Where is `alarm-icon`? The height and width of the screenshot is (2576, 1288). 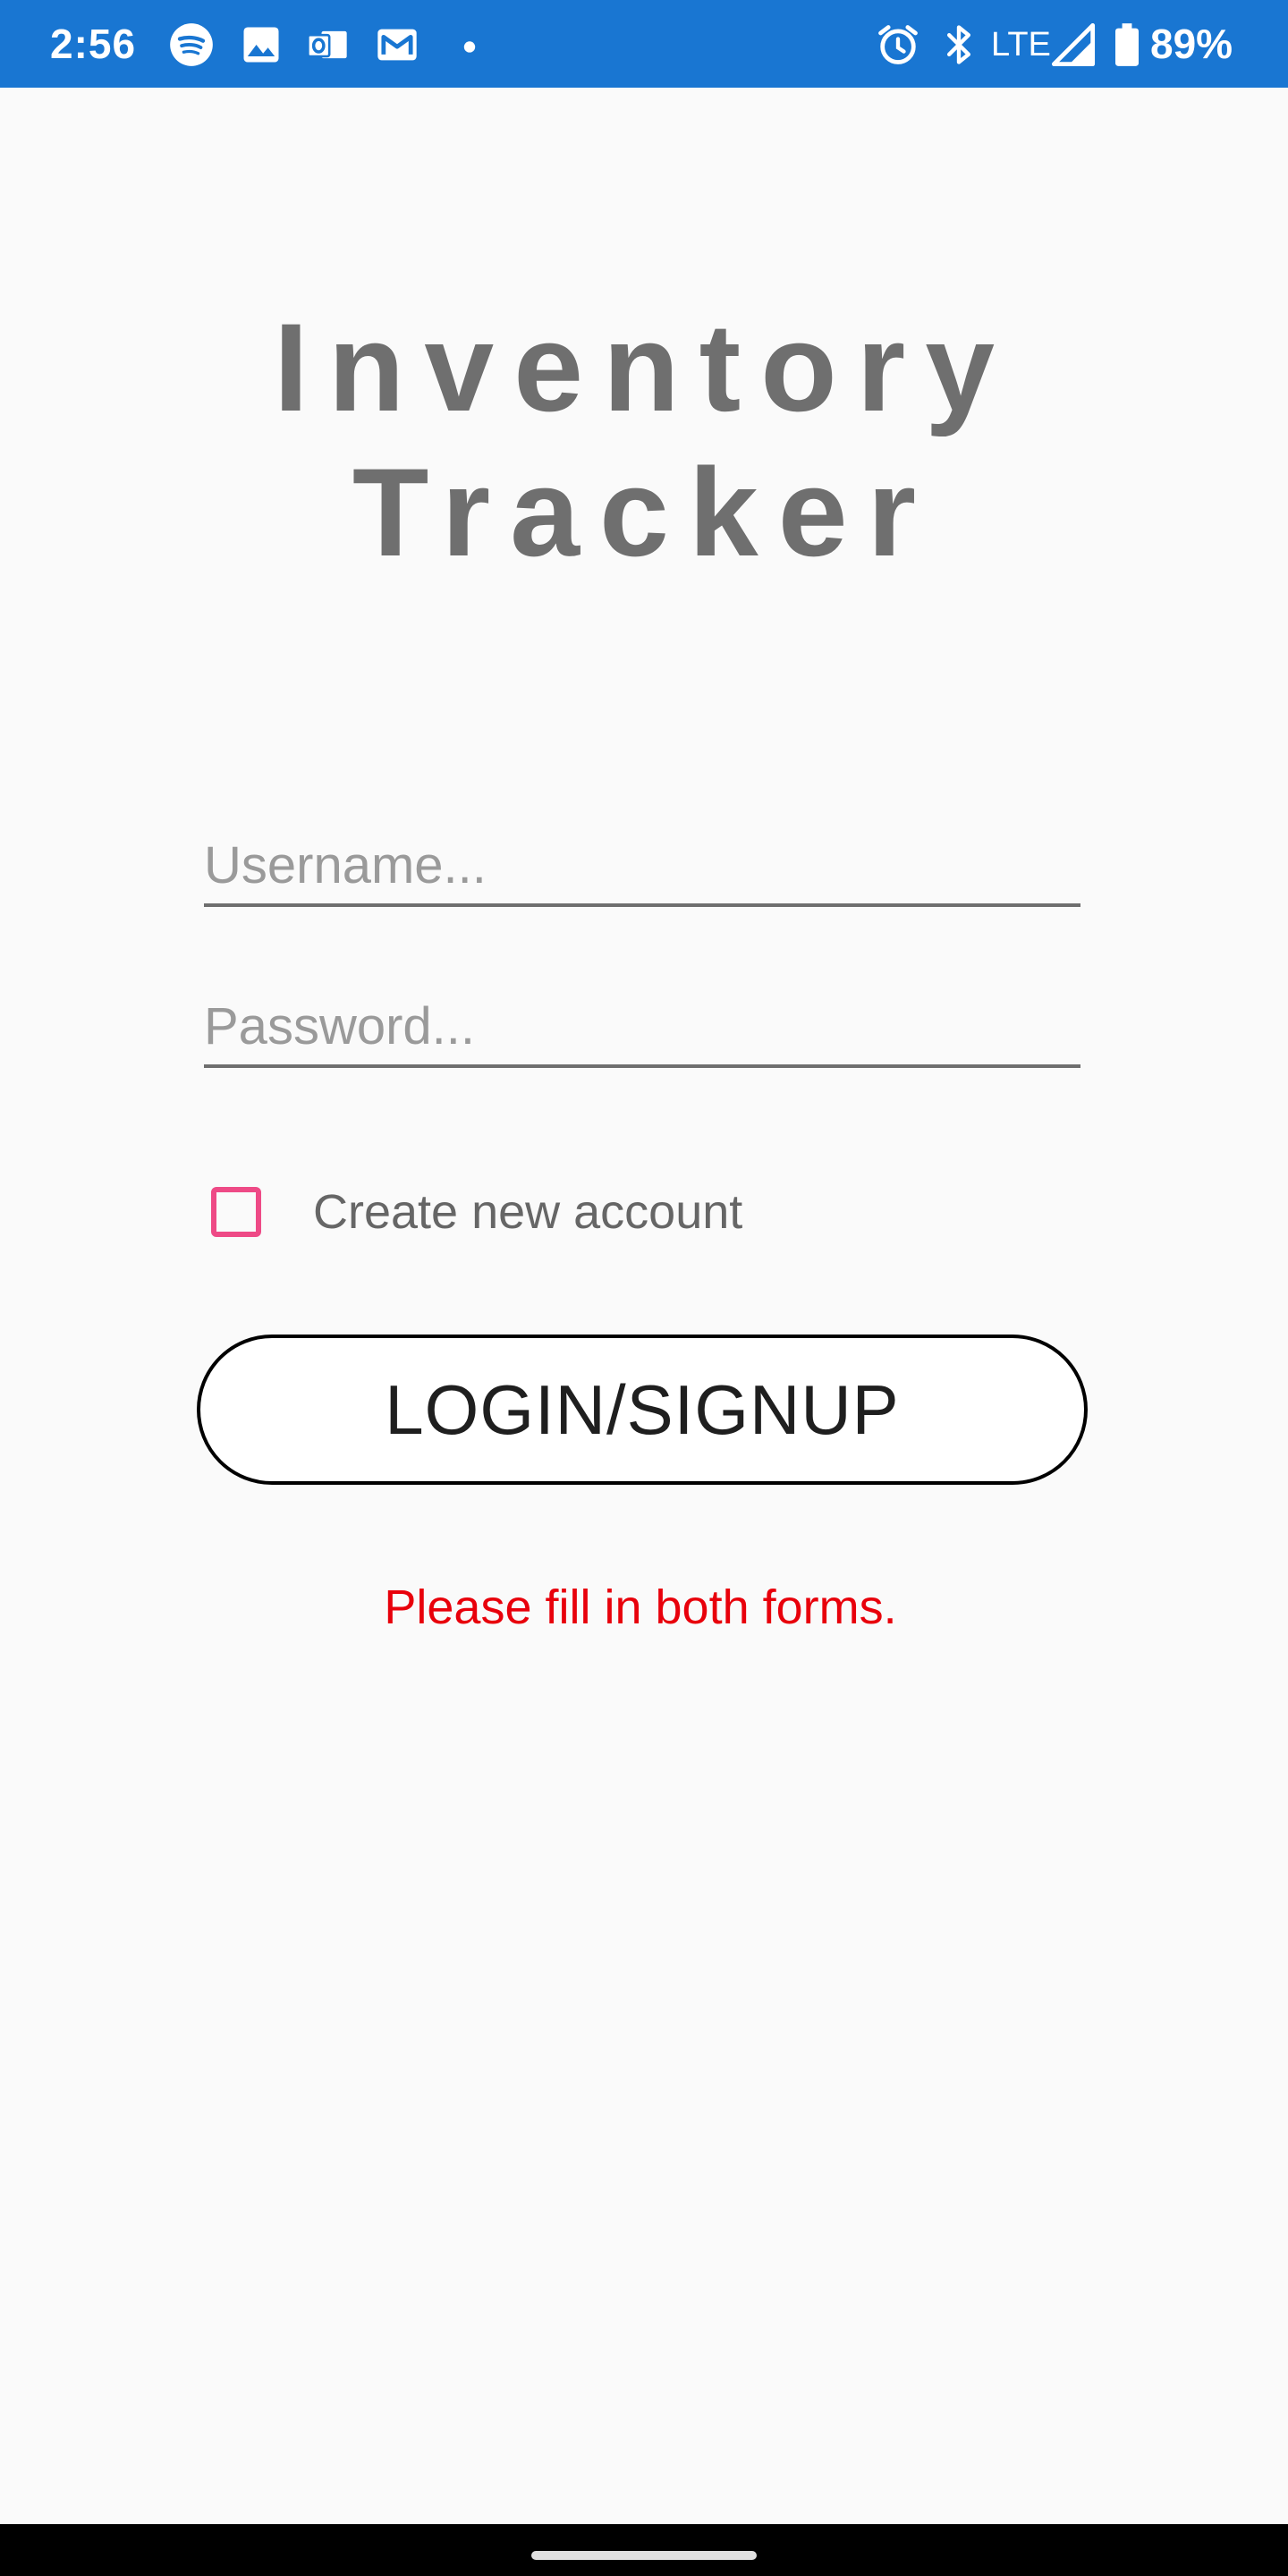
alarm-icon is located at coordinates (898, 44).